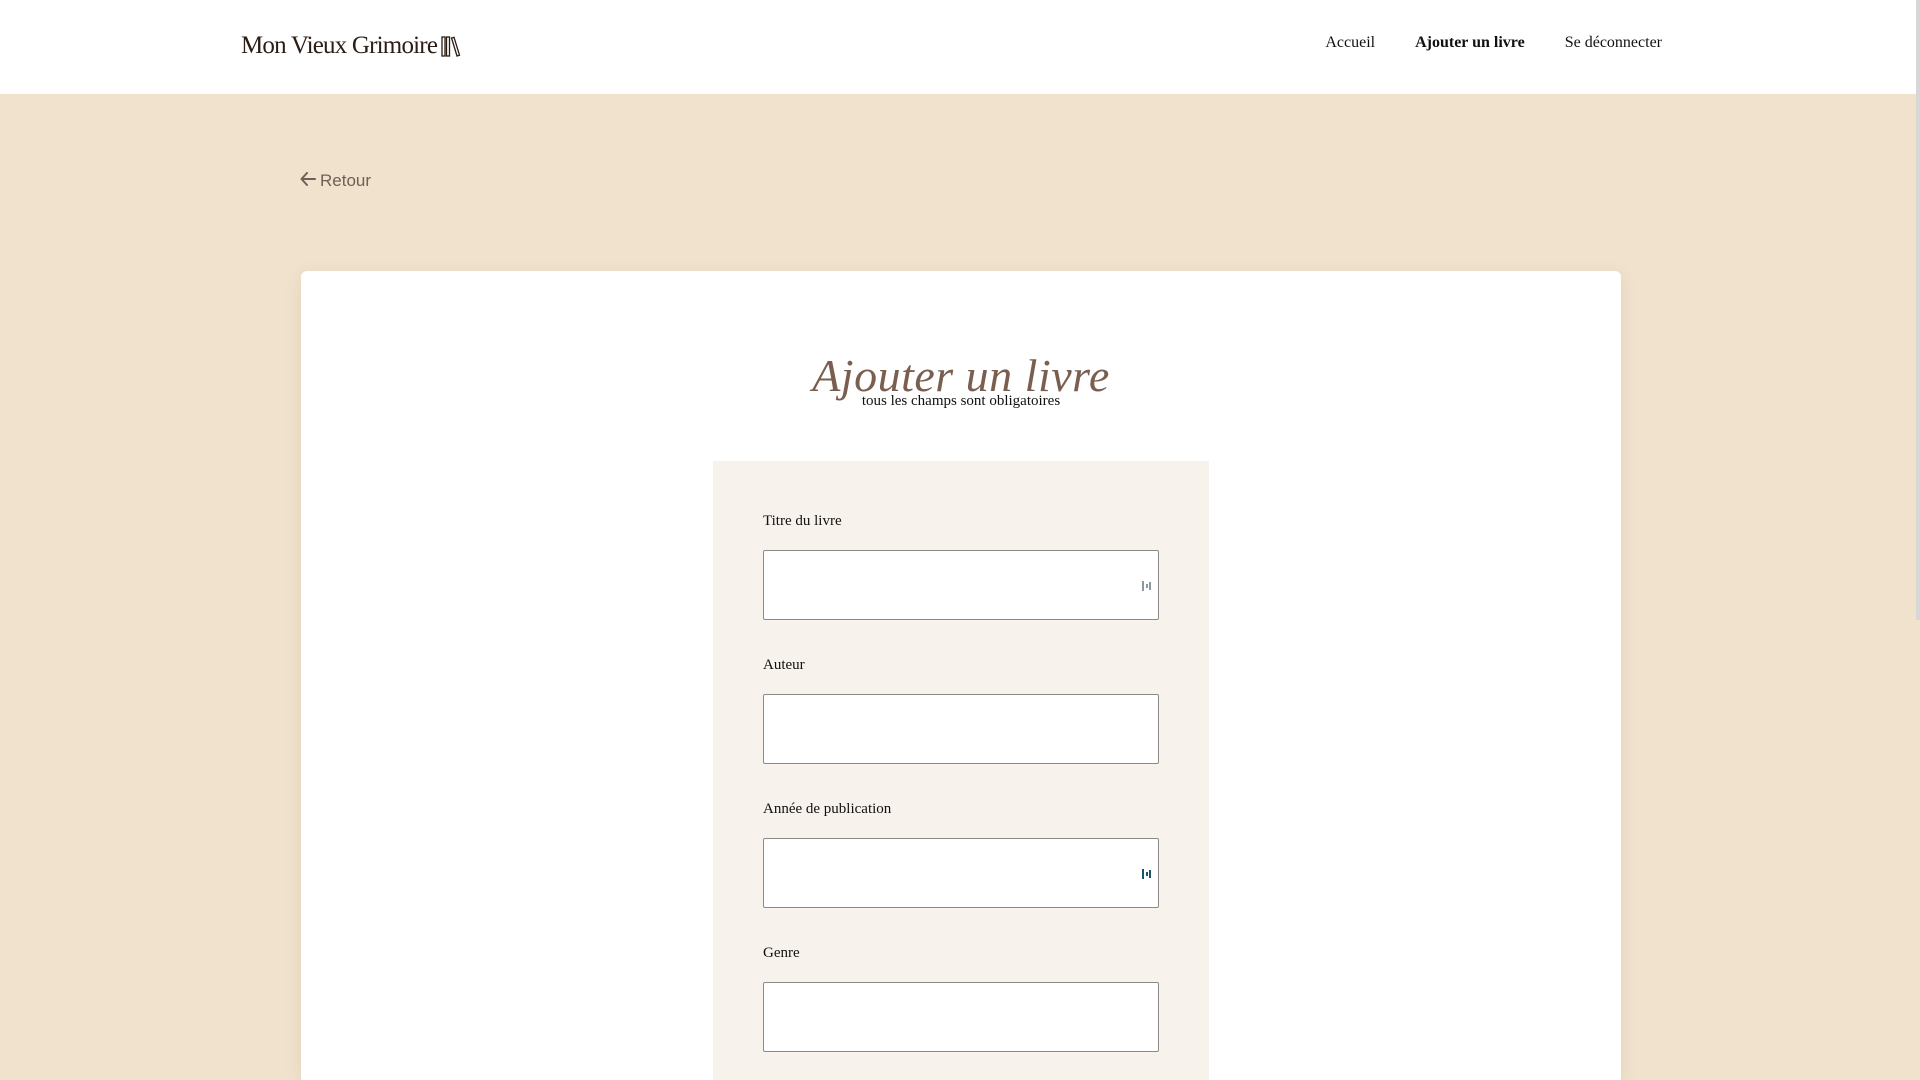 This screenshot has height=1080, width=1920. What do you see at coordinates (1918, 310) in the screenshot?
I see `page-scrollbar` at bounding box center [1918, 310].